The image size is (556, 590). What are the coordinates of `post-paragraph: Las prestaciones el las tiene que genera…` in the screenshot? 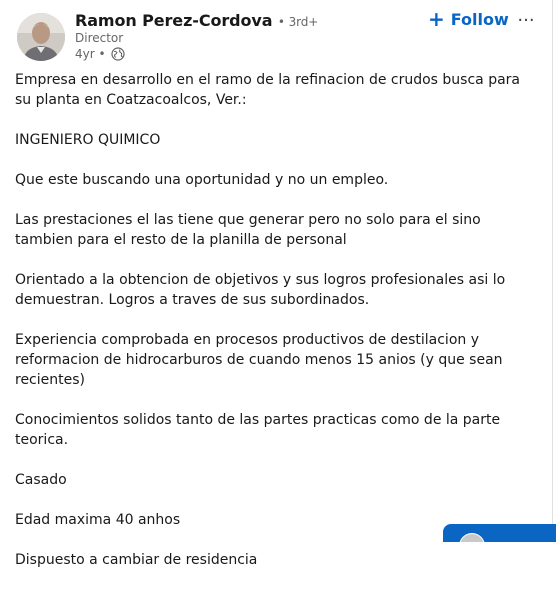 It's located at (248, 230).